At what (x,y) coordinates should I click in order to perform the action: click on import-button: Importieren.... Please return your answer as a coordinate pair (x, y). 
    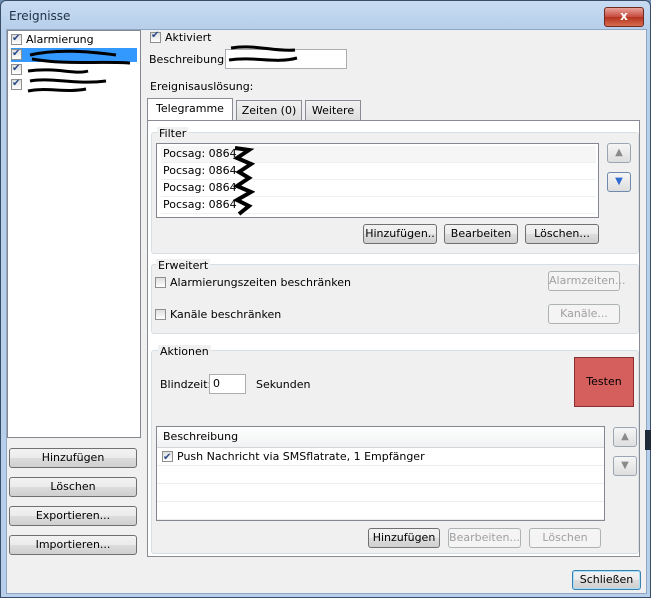
    Looking at the image, I should click on (73, 545).